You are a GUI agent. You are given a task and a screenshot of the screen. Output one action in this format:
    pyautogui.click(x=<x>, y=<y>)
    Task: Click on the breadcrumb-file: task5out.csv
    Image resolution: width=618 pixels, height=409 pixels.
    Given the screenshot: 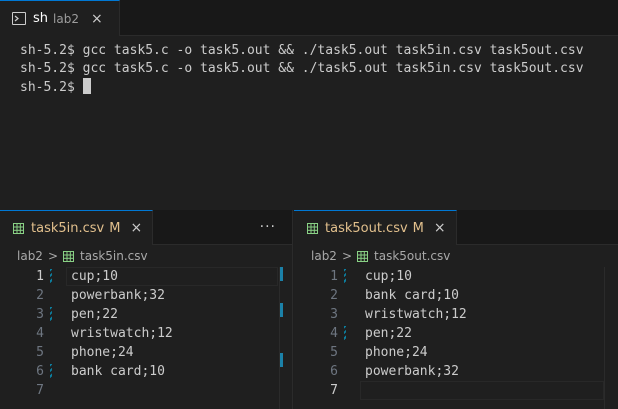 What is the action you would take?
    pyautogui.click(x=412, y=256)
    